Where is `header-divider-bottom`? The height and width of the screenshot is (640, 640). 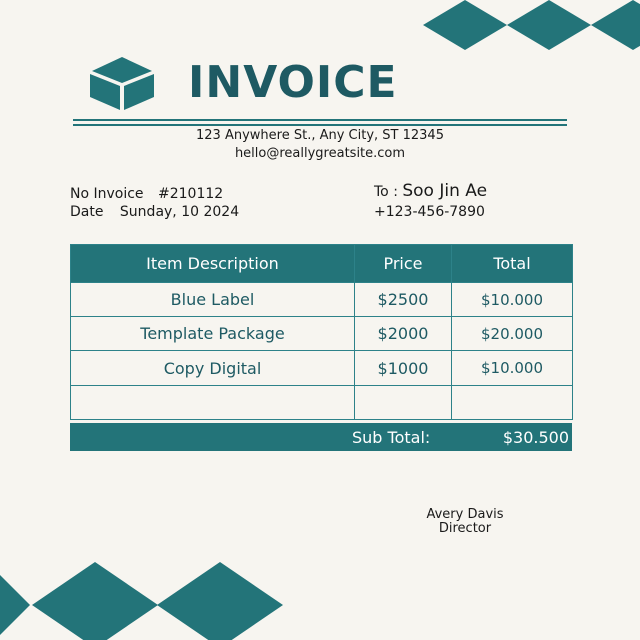
header-divider-bottom is located at coordinates (320, 125).